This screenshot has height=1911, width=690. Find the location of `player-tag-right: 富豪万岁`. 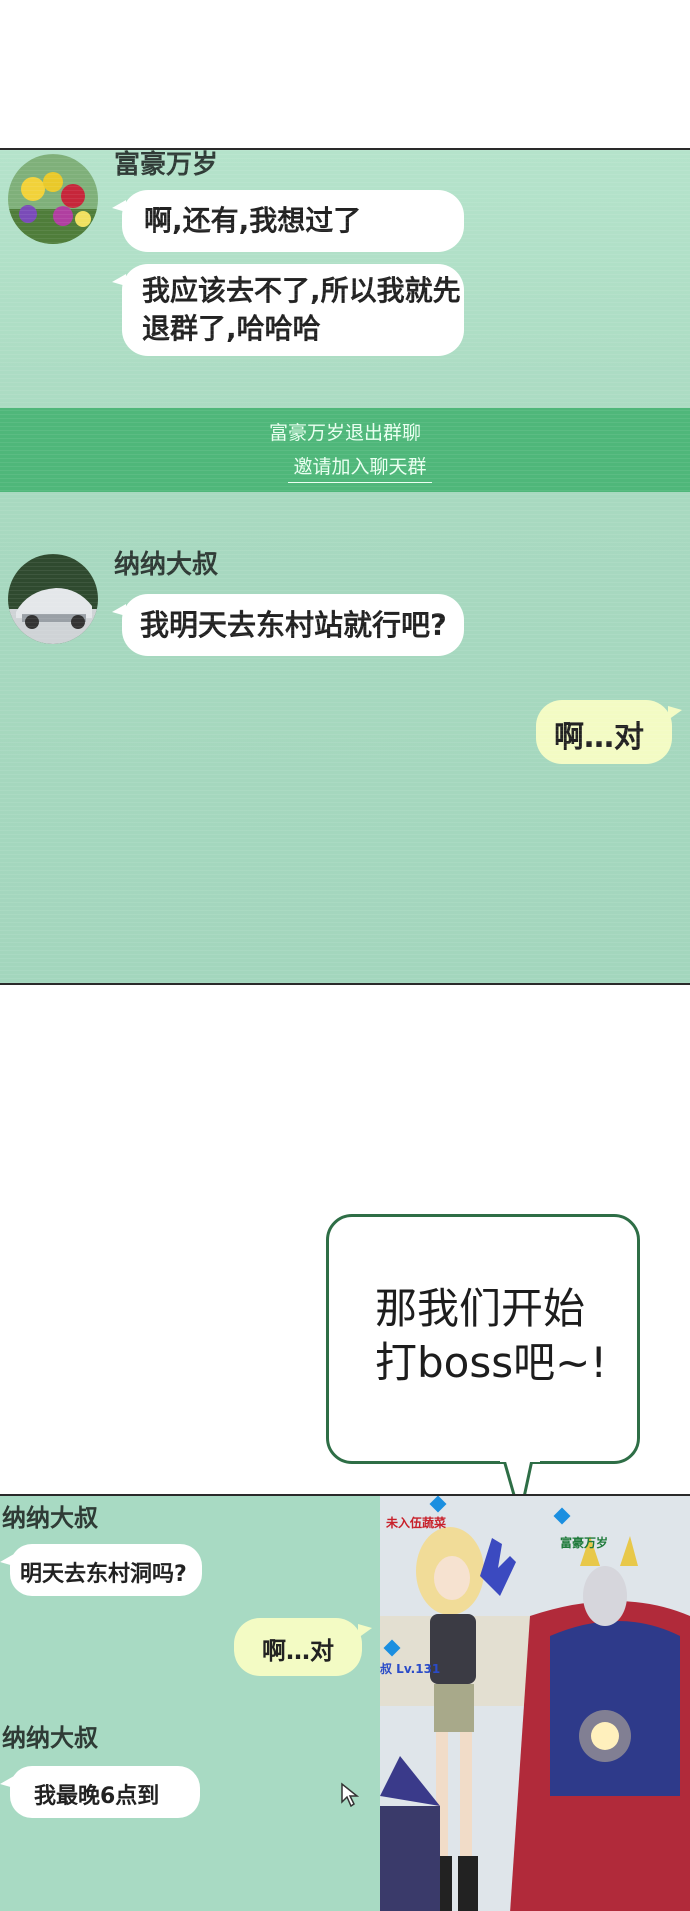

player-tag-right: 富豪万岁 is located at coordinates (584, 1543).